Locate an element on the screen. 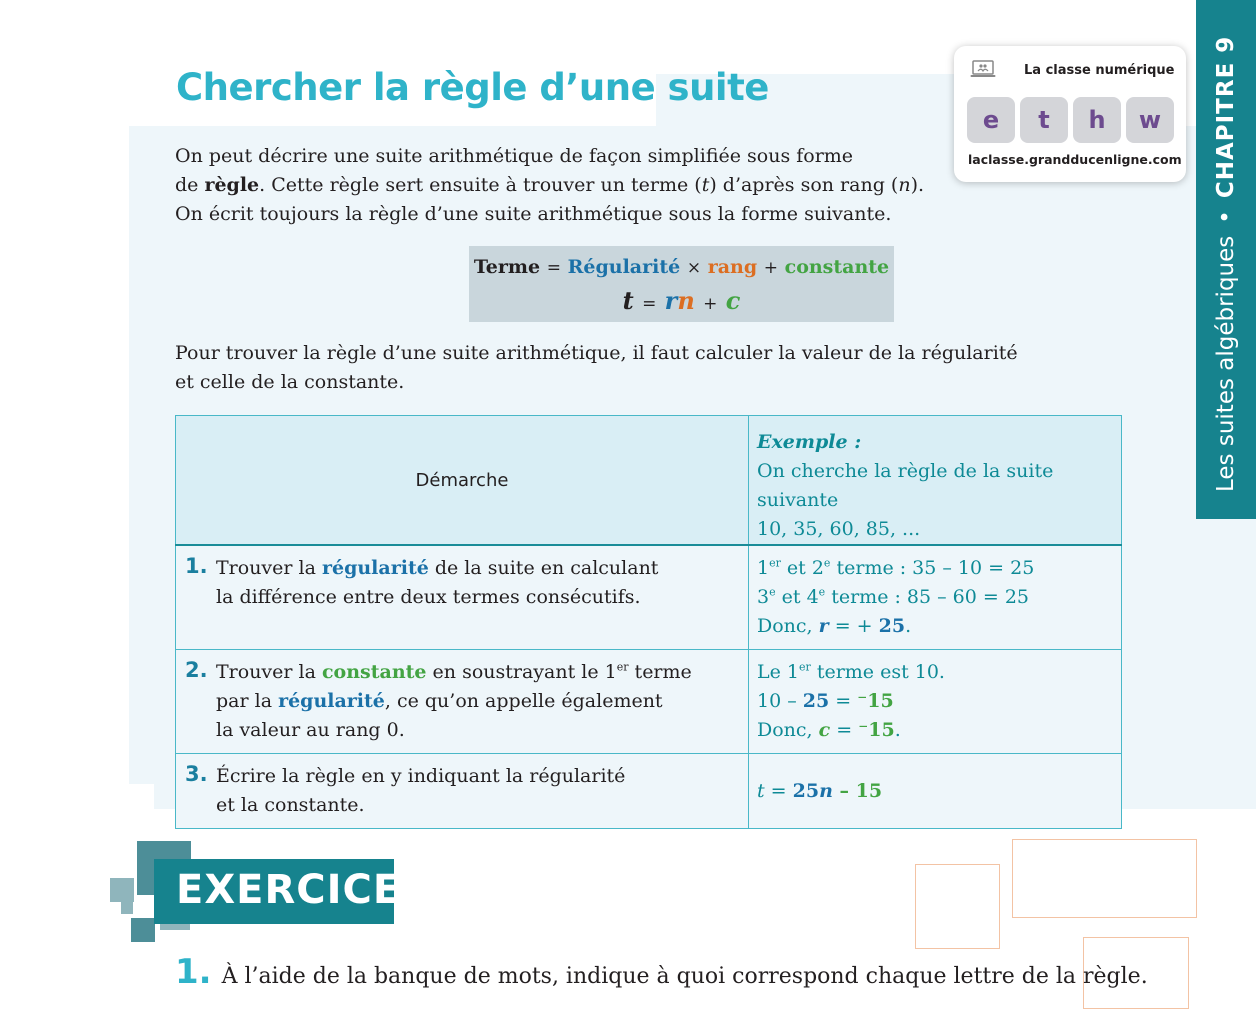  intro-text: de is located at coordinates (190, 185).